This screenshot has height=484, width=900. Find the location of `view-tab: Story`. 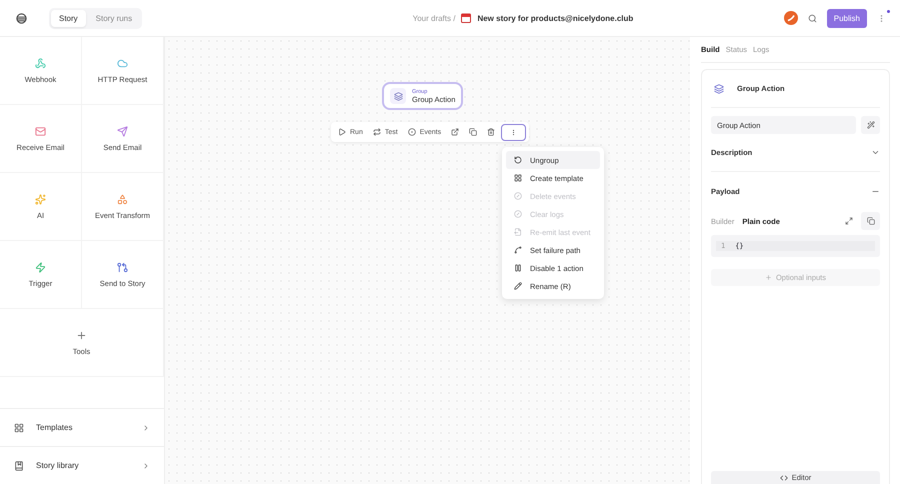

view-tab: Story is located at coordinates (68, 18).